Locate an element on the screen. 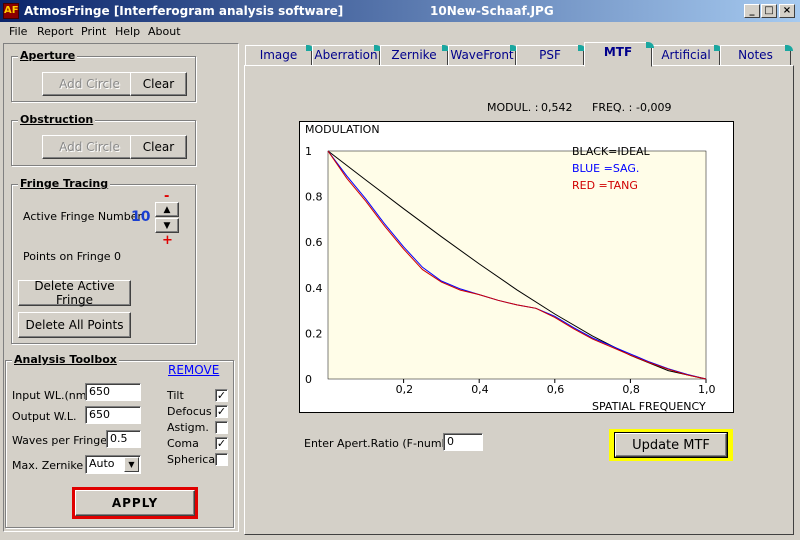 This screenshot has width=800, height=540. analysis-toolbox-title: Analysis Toolbox is located at coordinates (65, 359).